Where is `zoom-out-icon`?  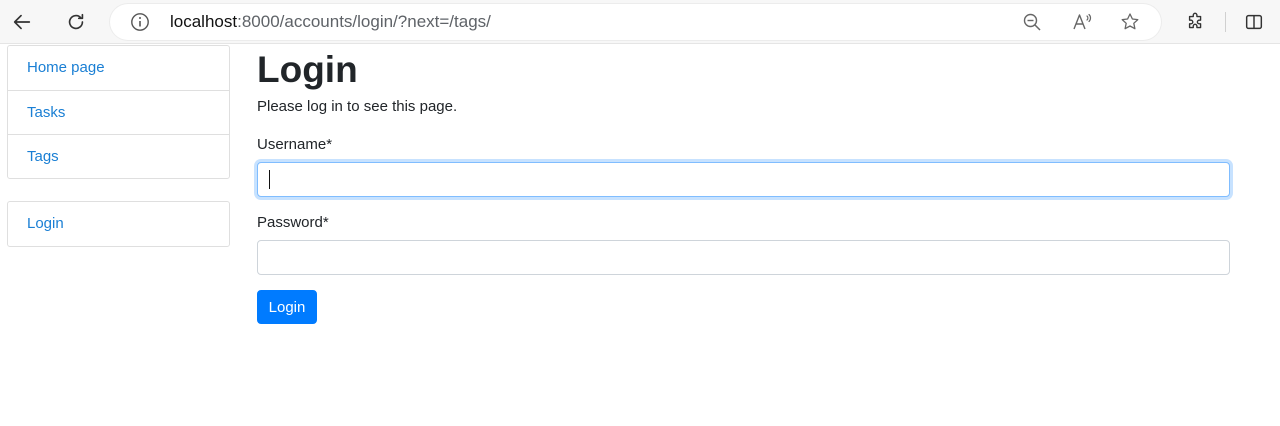
zoom-out-icon is located at coordinates (1032, 22).